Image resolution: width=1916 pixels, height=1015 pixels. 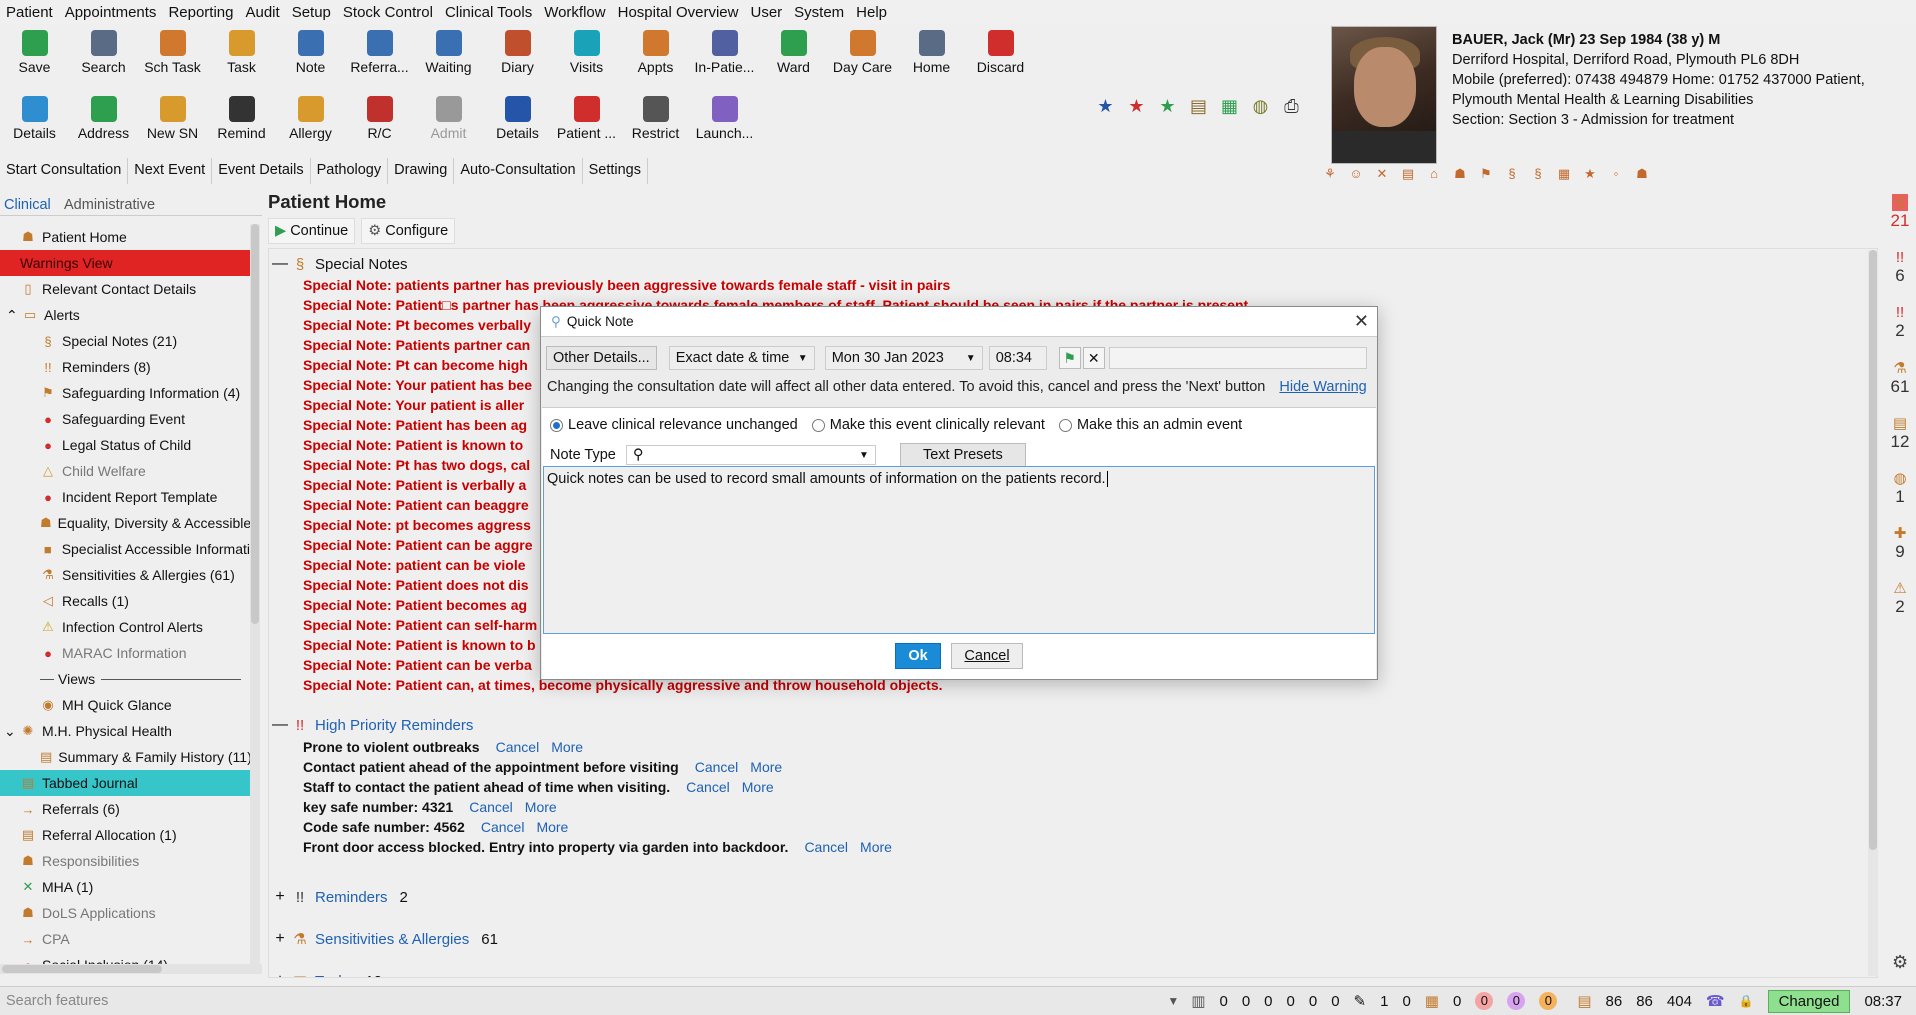 What do you see at coordinates (338, 264) in the screenshot?
I see `section-special-notes-header: — § Special Notes` at bounding box center [338, 264].